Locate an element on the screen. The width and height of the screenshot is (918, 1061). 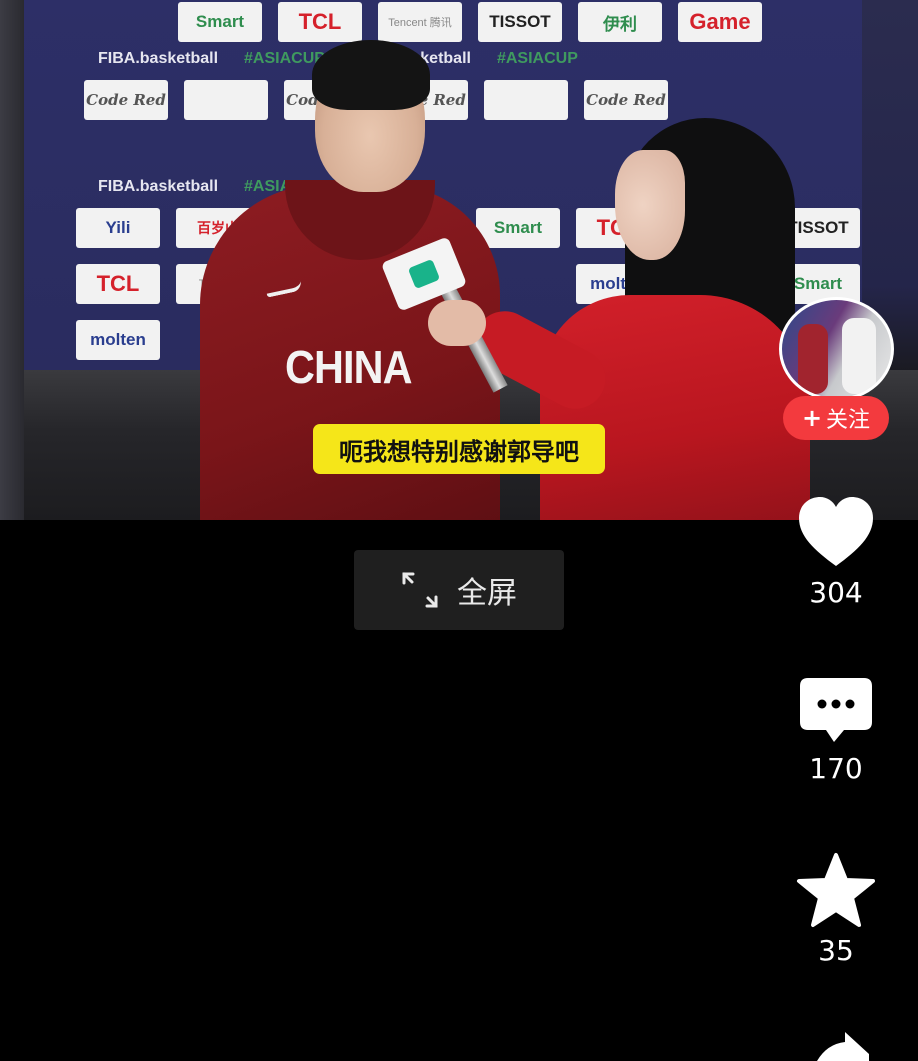
follow-button: + 关注 is located at coordinates (836, 418).